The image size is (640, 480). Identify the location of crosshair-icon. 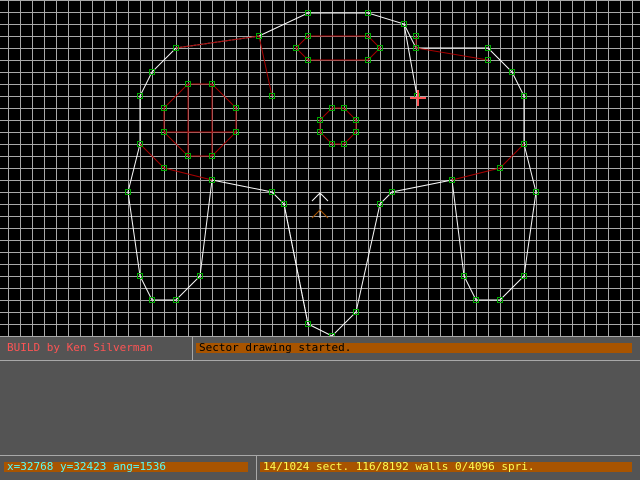
(418, 98).